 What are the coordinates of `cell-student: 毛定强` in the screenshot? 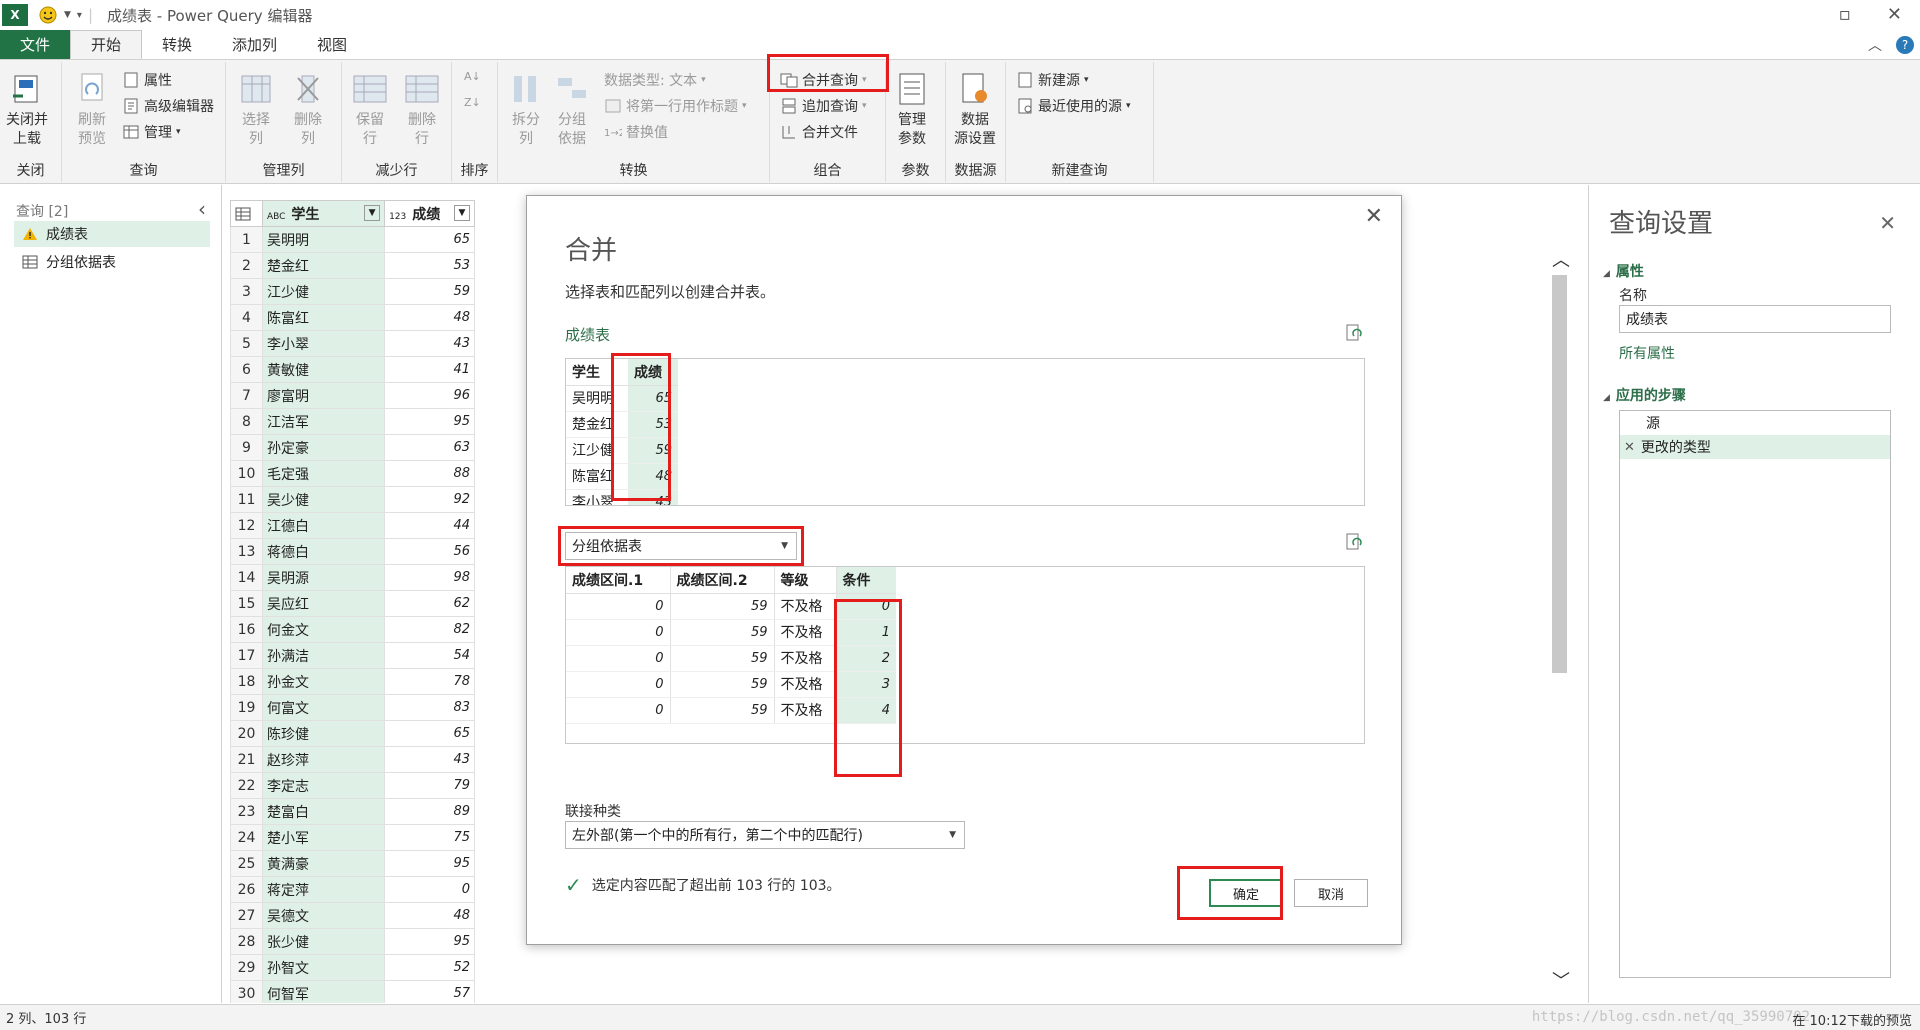 It's located at (323, 473).